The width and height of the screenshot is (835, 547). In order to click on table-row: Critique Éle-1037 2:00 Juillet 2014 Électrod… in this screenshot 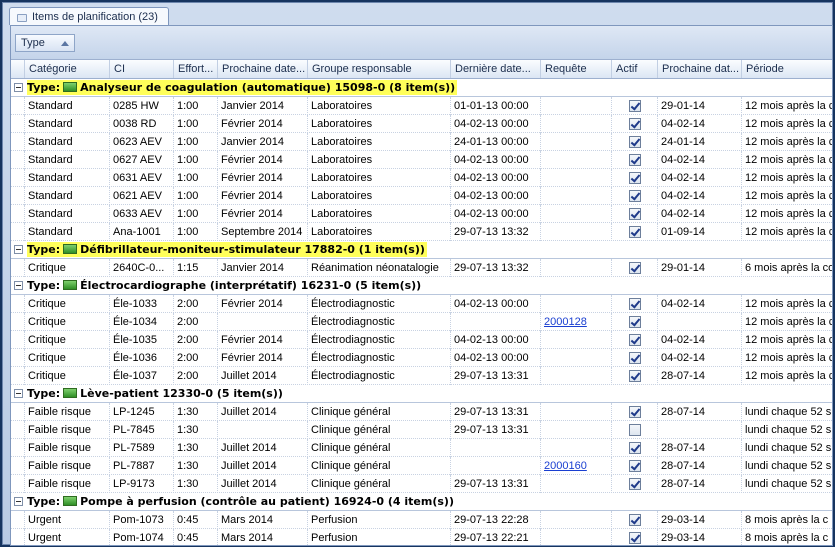, I will do `click(421, 376)`.